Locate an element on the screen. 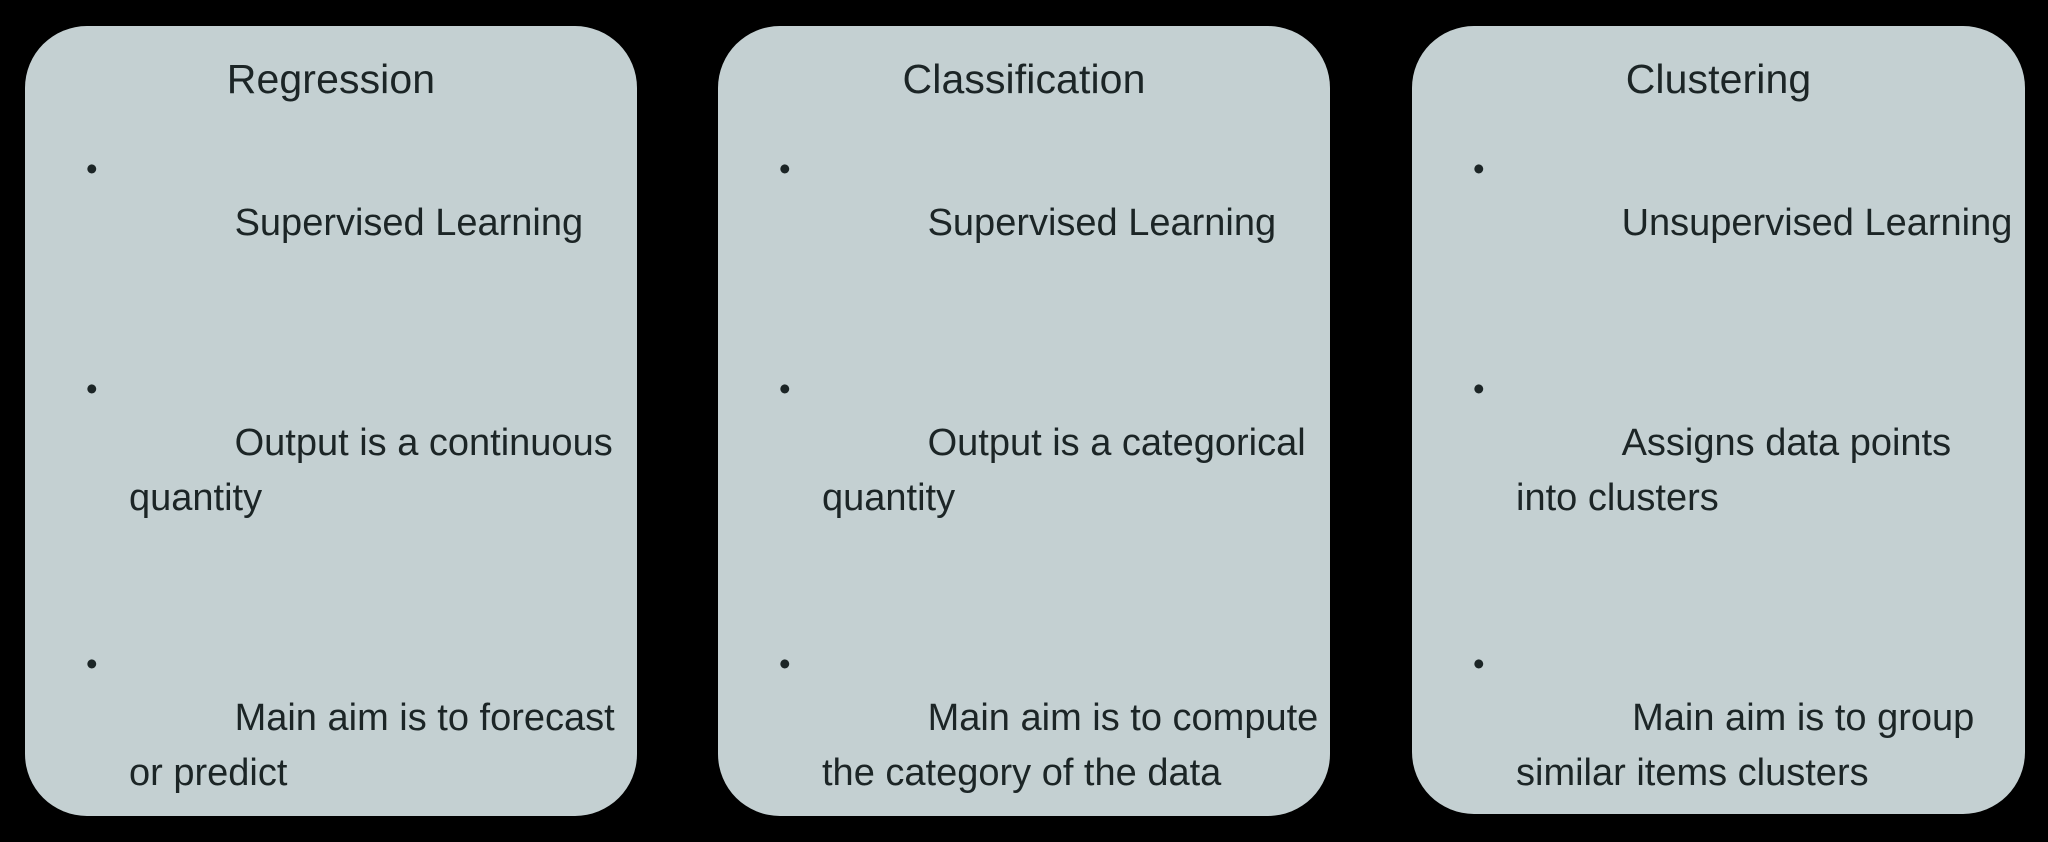 The width and height of the screenshot is (2048, 842). list-item: Output is a continuous quantity is located at coordinates (344, 471).